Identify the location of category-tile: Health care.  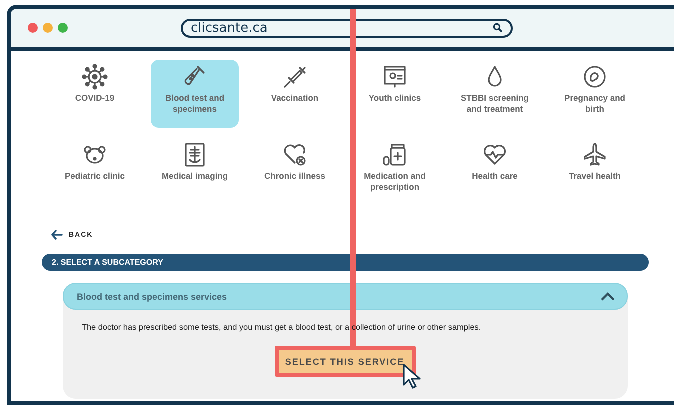
(495, 172).